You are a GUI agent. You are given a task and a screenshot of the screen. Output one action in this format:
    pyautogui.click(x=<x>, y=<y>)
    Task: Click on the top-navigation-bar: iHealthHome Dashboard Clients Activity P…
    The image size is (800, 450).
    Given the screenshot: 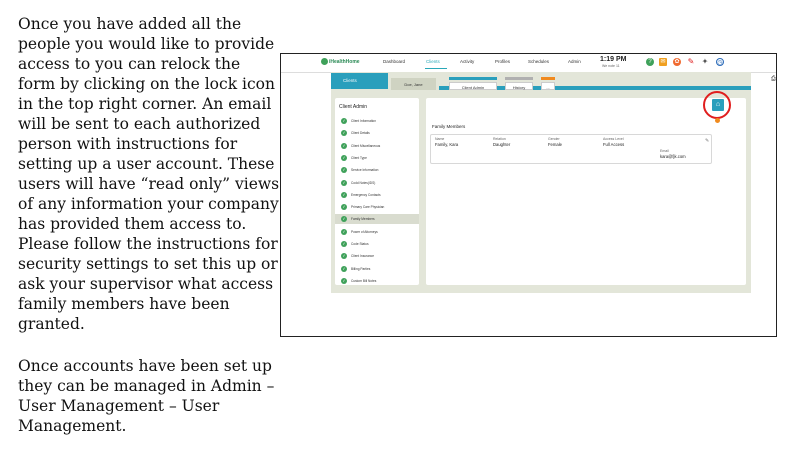 What is the action you would take?
    pyautogui.click(x=528, y=63)
    